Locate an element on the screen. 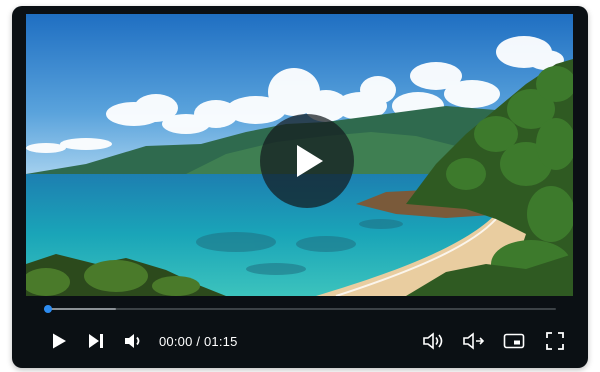  picture-in-picture-button is located at coordinates (514, 341).